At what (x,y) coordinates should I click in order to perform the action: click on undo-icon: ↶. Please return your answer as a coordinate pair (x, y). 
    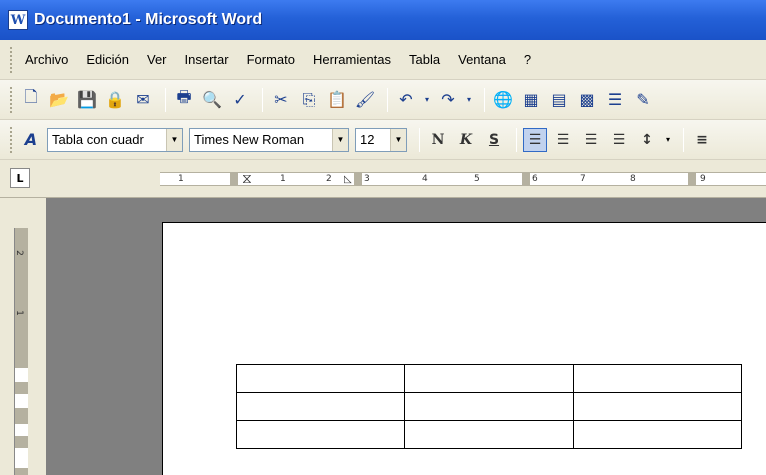
    Looking at the image, I should click on (406, 100).